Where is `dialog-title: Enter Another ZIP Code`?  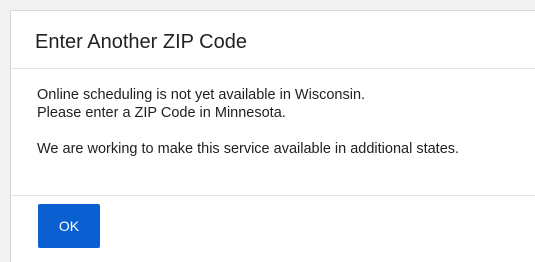 dialog-title: Enter Another ZIP Code is located at coordinates (141, 42).